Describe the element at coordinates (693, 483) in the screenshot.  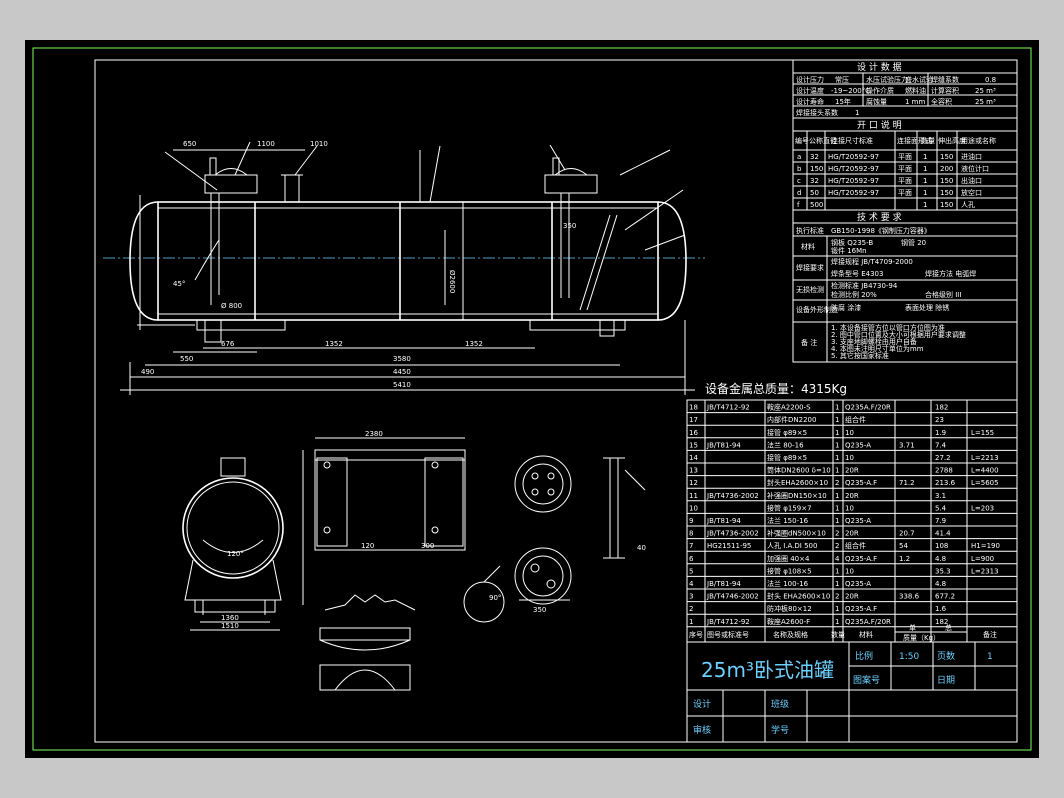
I see `bom-cell: 12` at that location.